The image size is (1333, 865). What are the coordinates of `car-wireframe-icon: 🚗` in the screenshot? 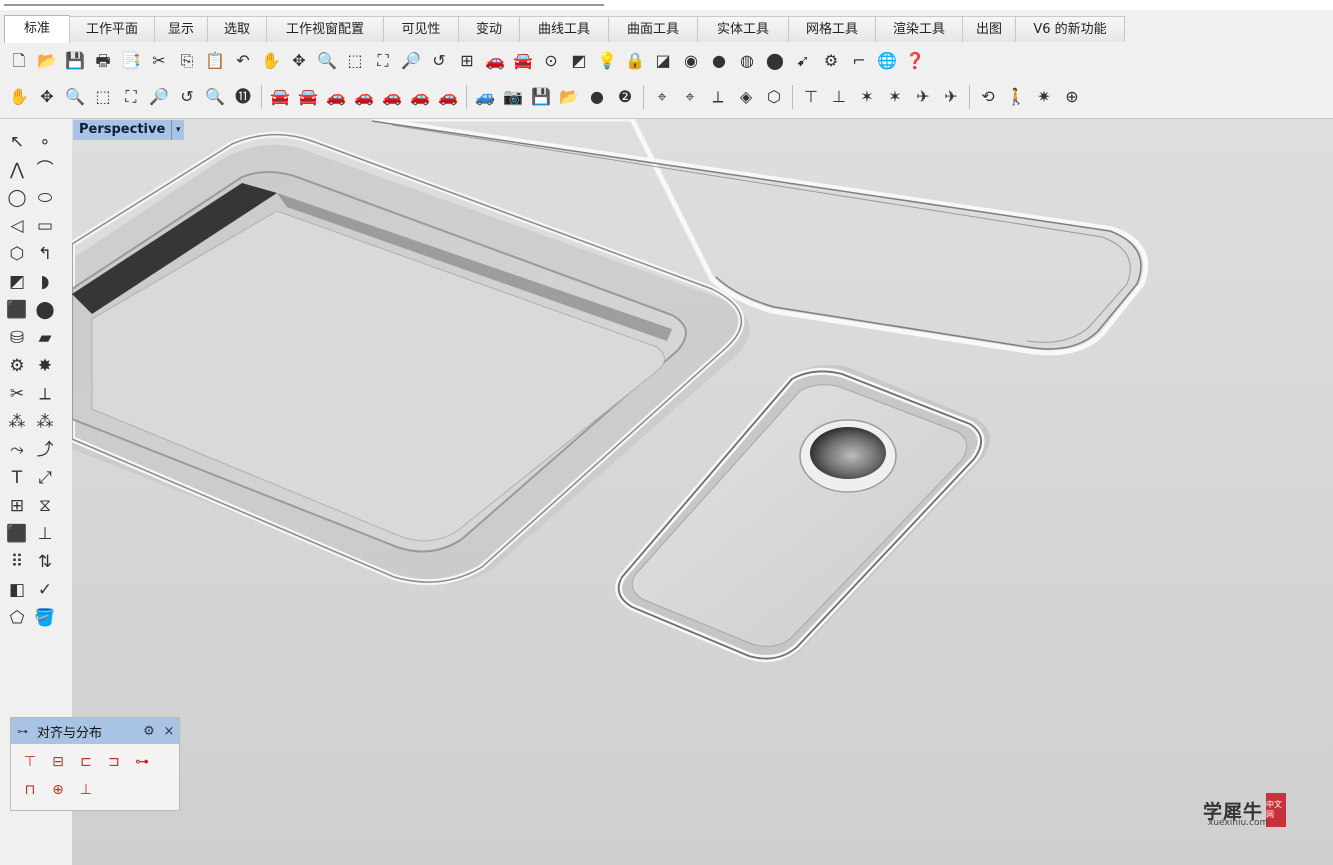 It's located at (495, 61).